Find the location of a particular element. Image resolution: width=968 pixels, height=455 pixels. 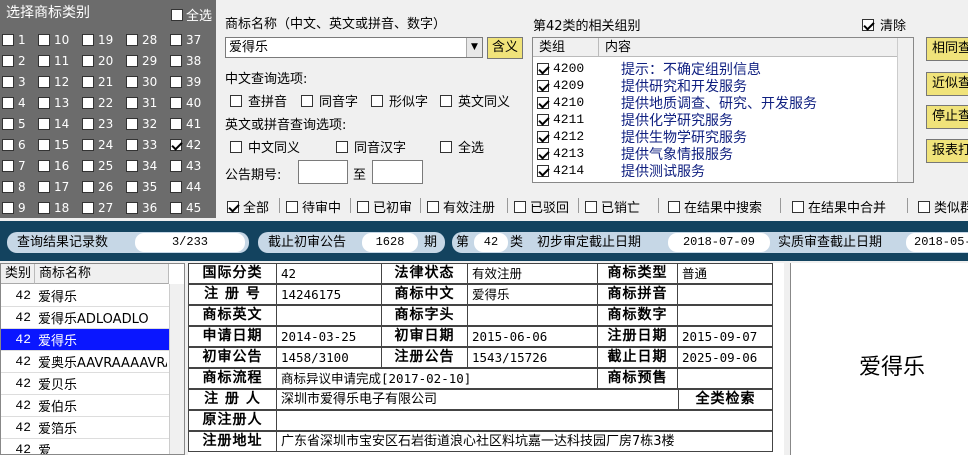

preview-text: 爱得乐 is located at coordinates (892, 367).